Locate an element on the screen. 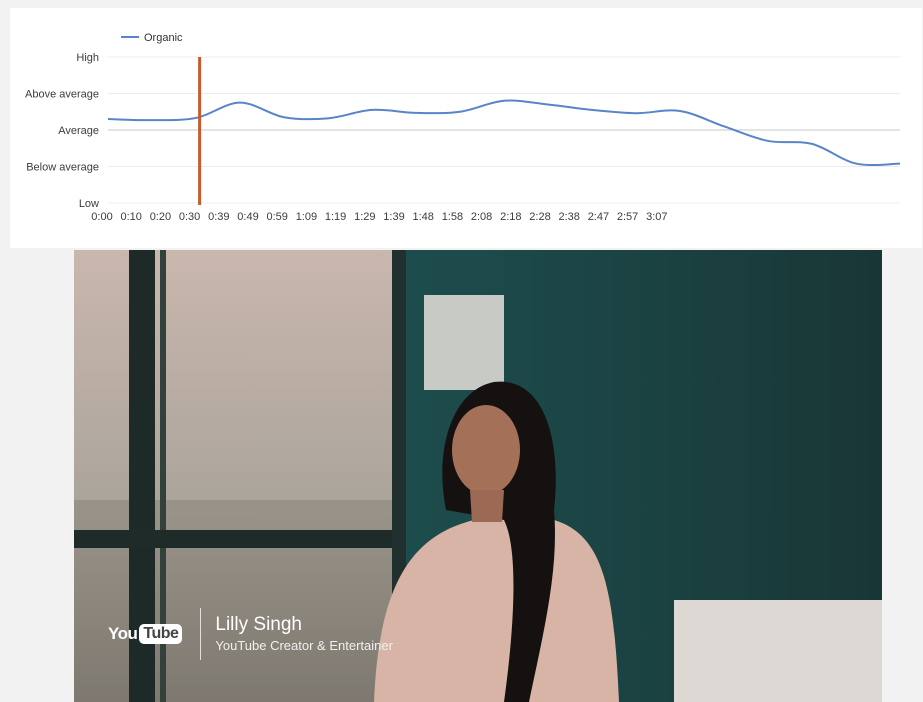  x-tick-label: 0:39 is located at coordinates (218, 217).